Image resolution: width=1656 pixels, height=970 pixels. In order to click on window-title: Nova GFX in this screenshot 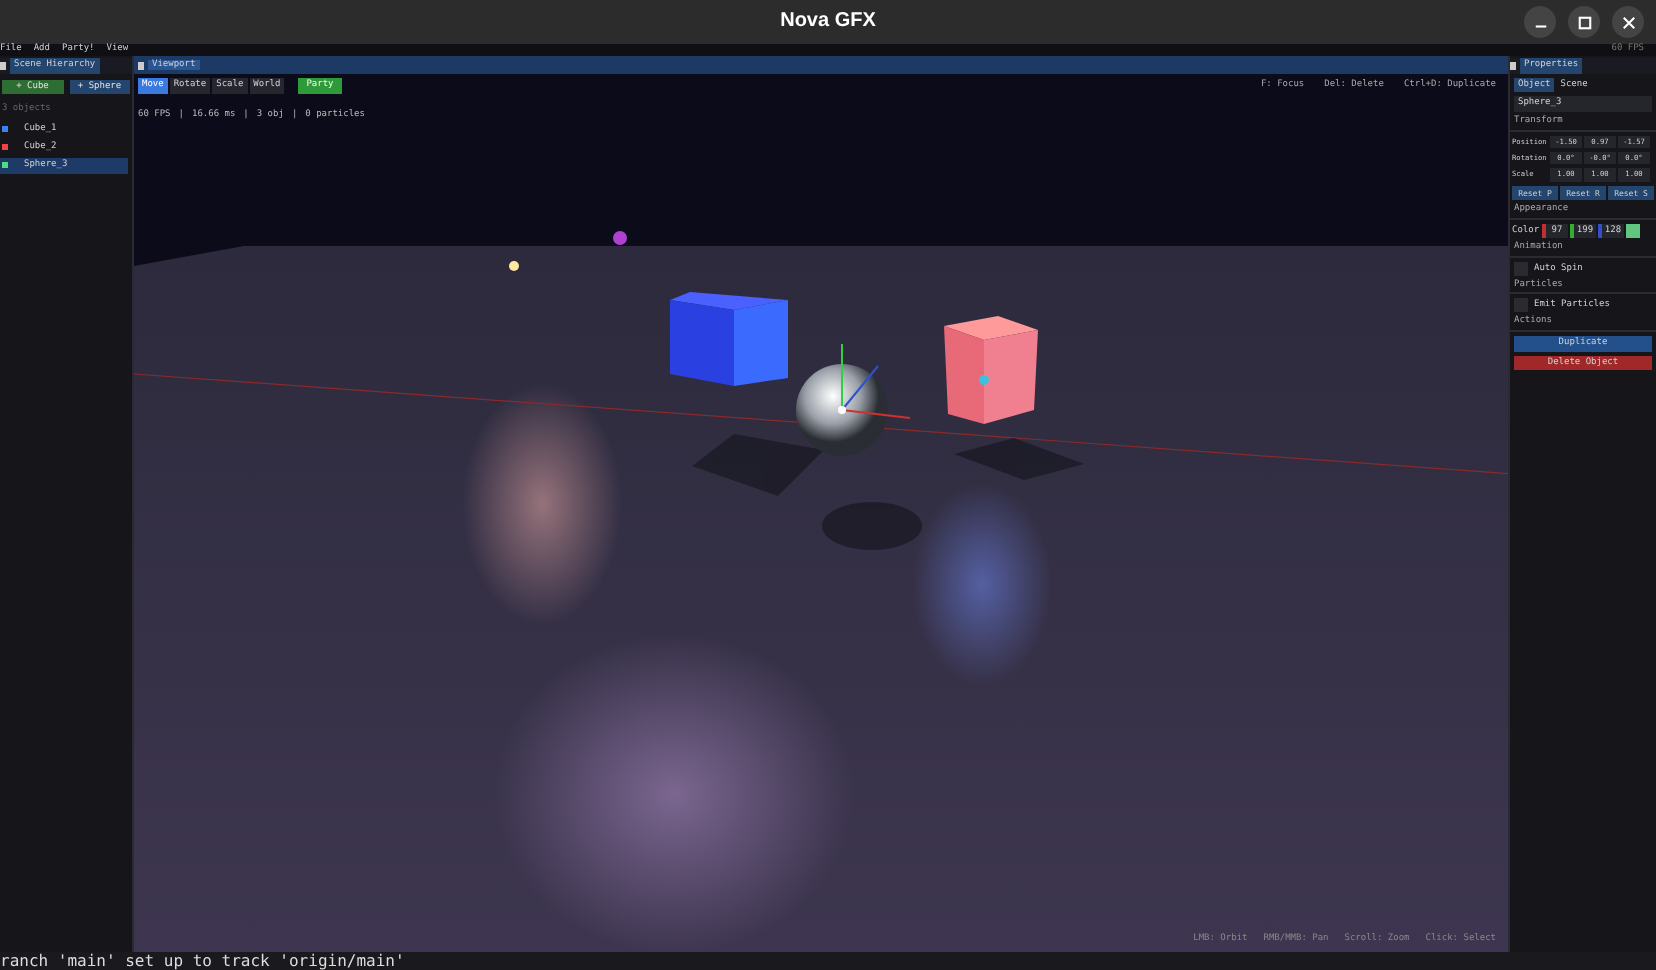, I will do `click(828, 22)`.